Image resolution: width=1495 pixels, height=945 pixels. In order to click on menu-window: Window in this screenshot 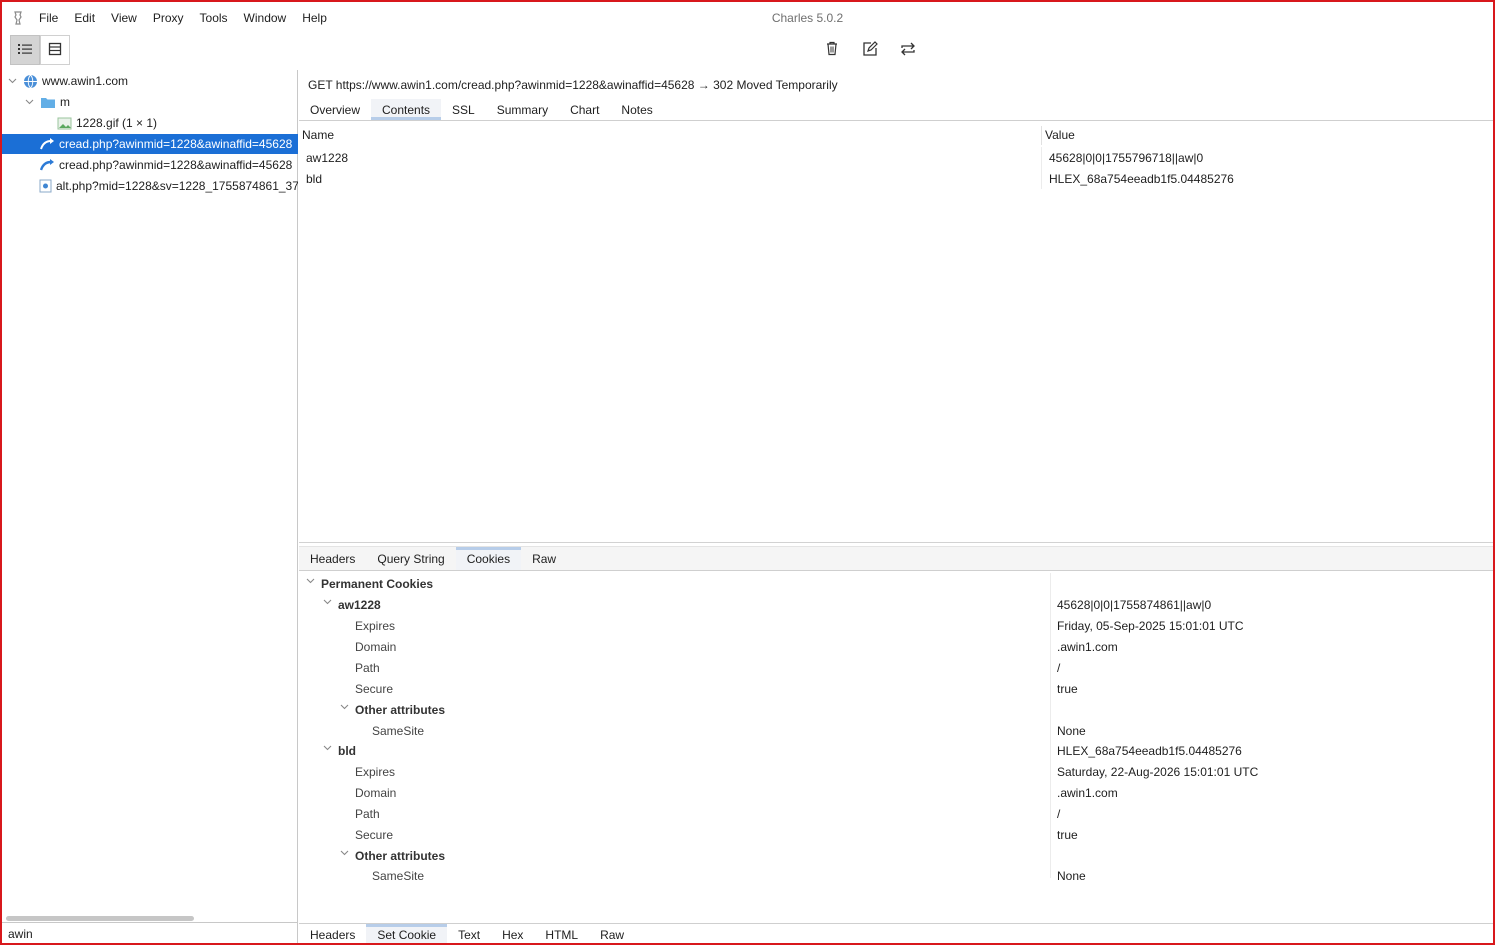, I will do `click(265, 18)`.